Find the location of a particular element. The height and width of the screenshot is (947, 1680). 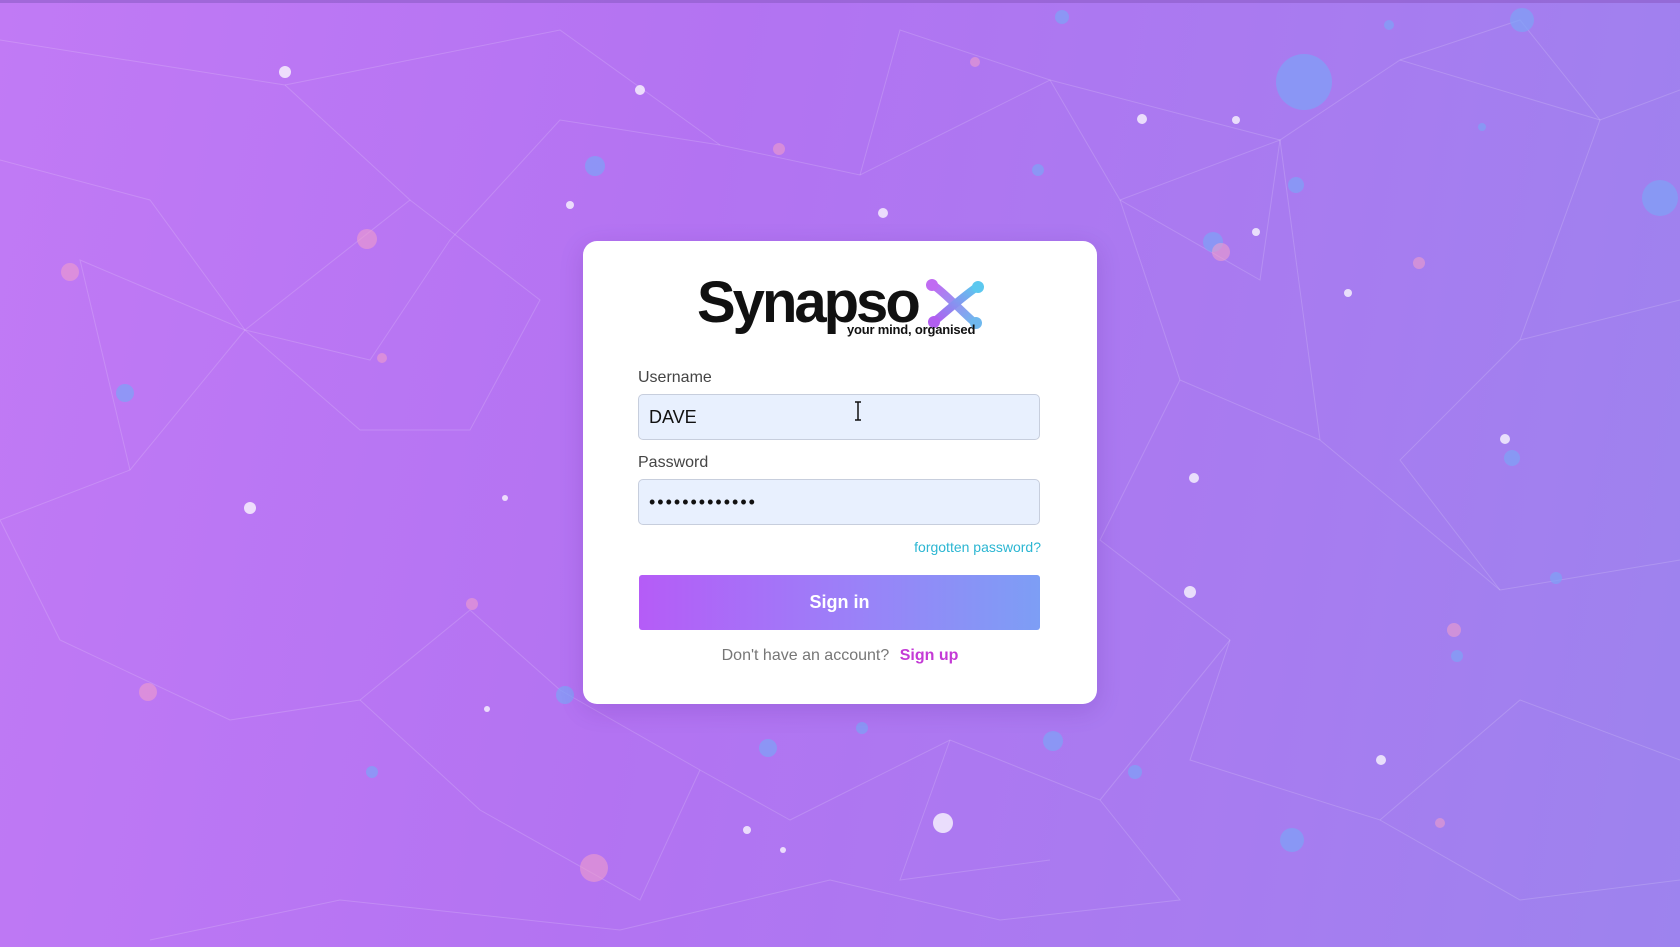

username-input is located at coordinates (839, 417).